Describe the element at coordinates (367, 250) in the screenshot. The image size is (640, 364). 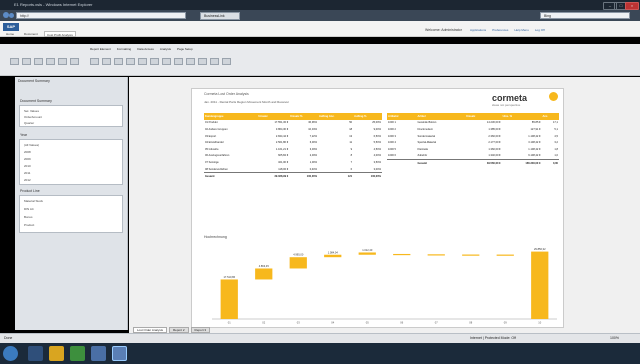
I see `data-label: 1.012,40` at that location.